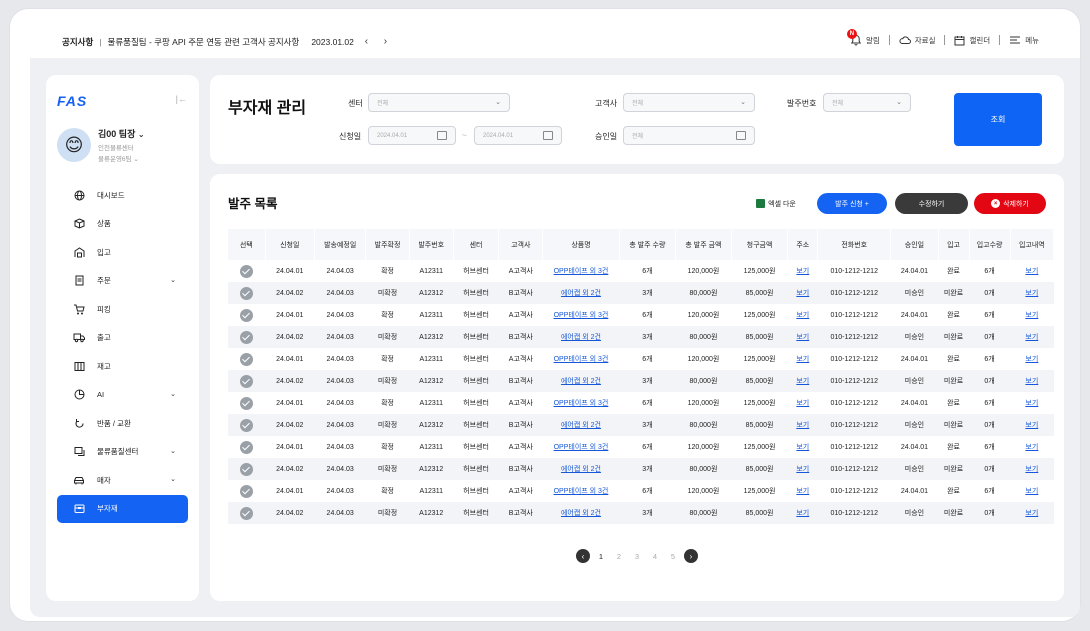 The image size is (1090, 631). Describe the element at coordinates (122, 395) in the screenshot. I see `sidebar-item: AI ⌄` at that location.